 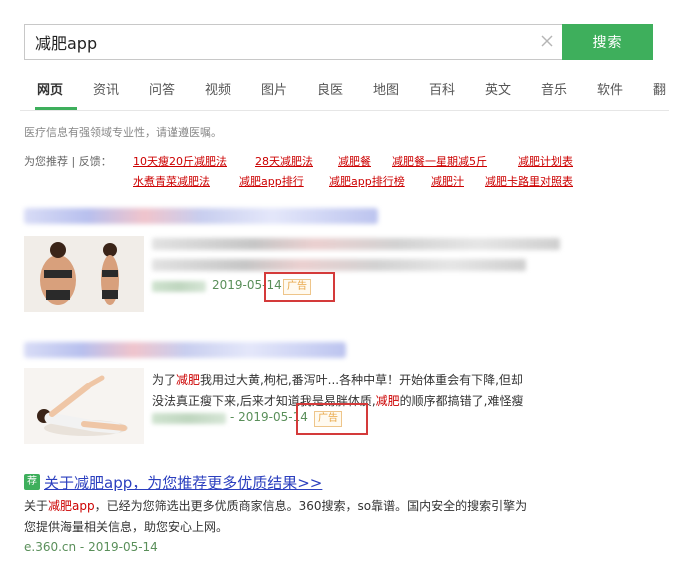 I want to click on tab-qa: 问答, so click(x=162, y=91).